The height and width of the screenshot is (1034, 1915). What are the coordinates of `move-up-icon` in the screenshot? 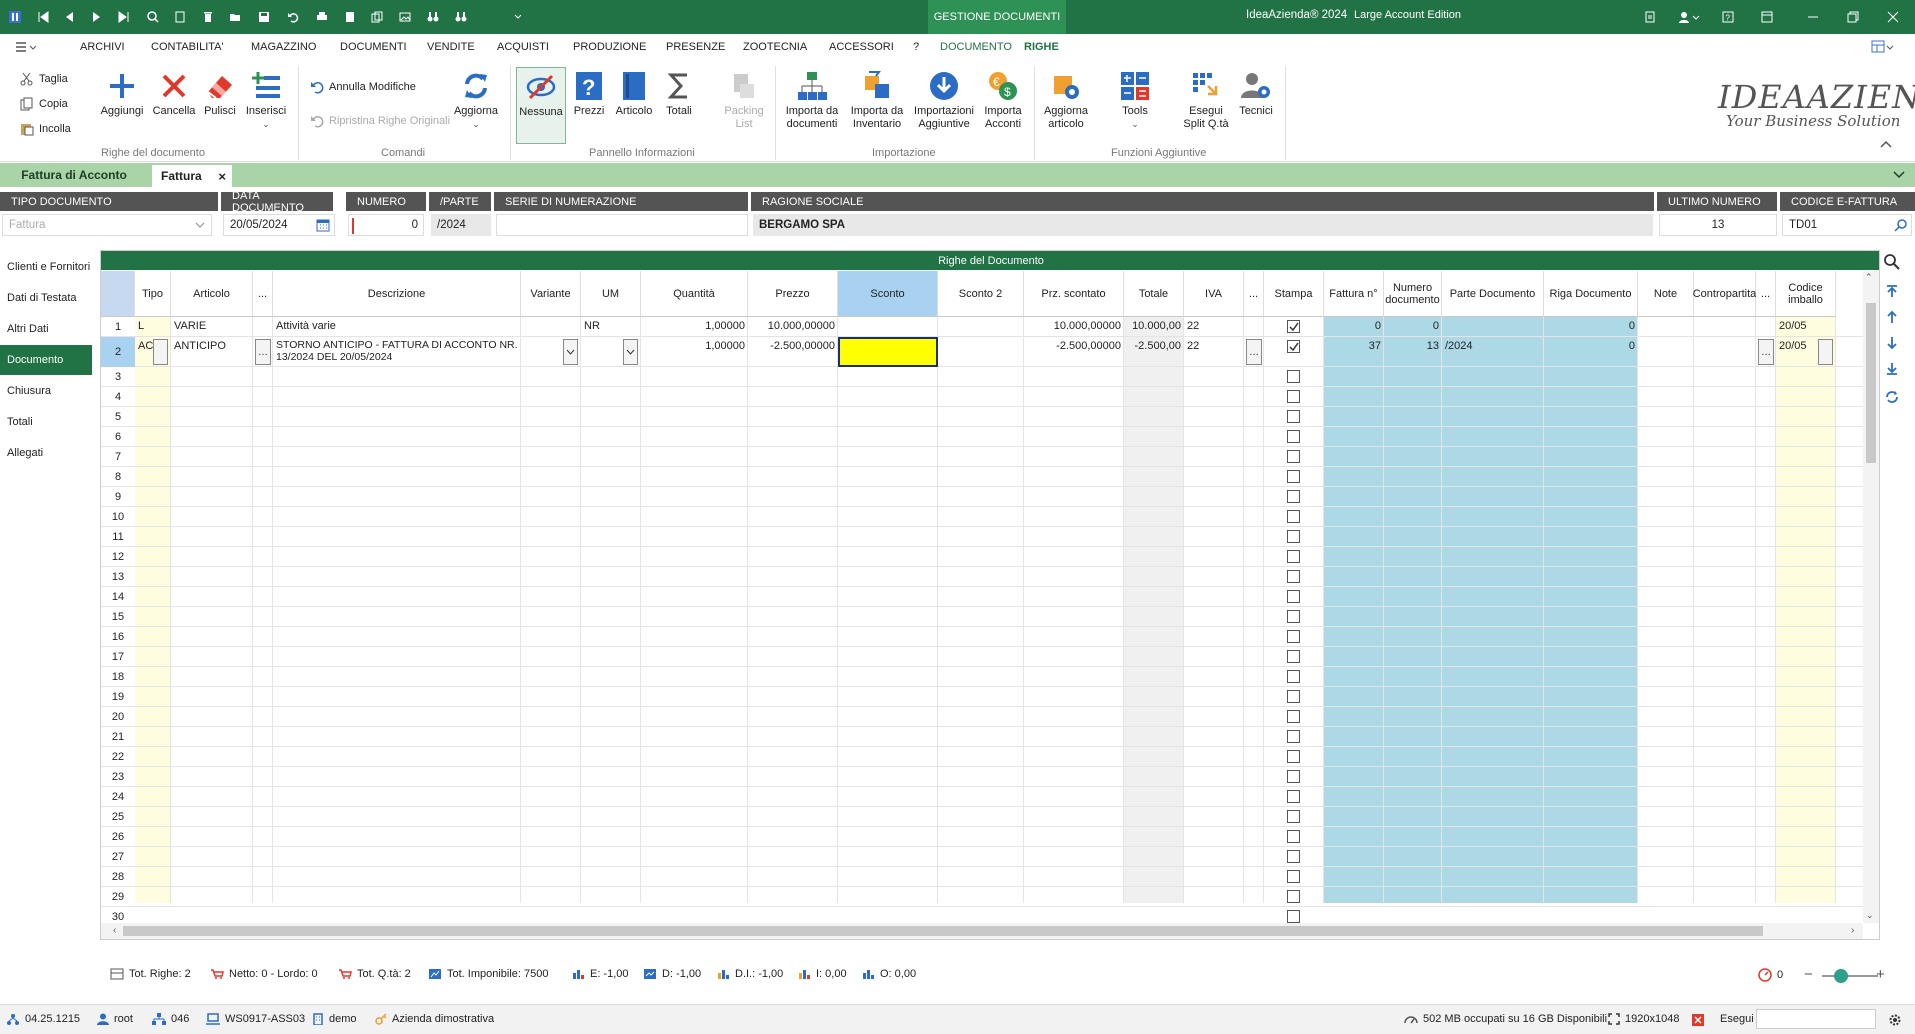 It's located at (1892, 317).